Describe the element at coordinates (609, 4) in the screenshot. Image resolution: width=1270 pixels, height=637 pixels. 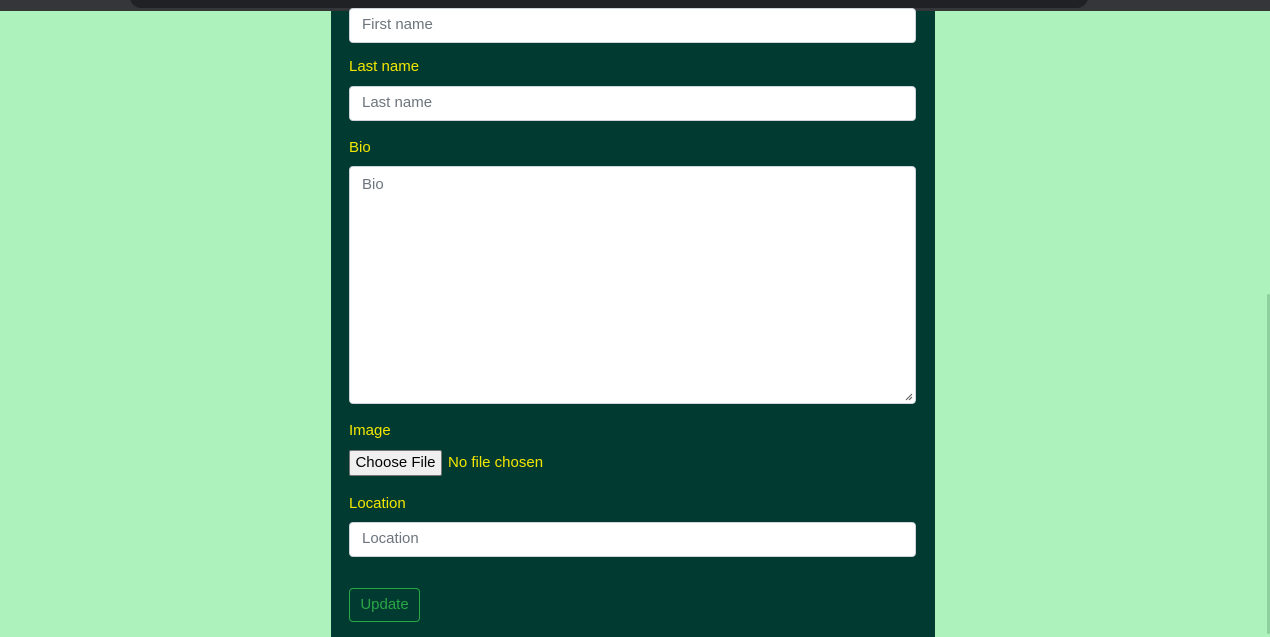
I see `address-bar` at that location.